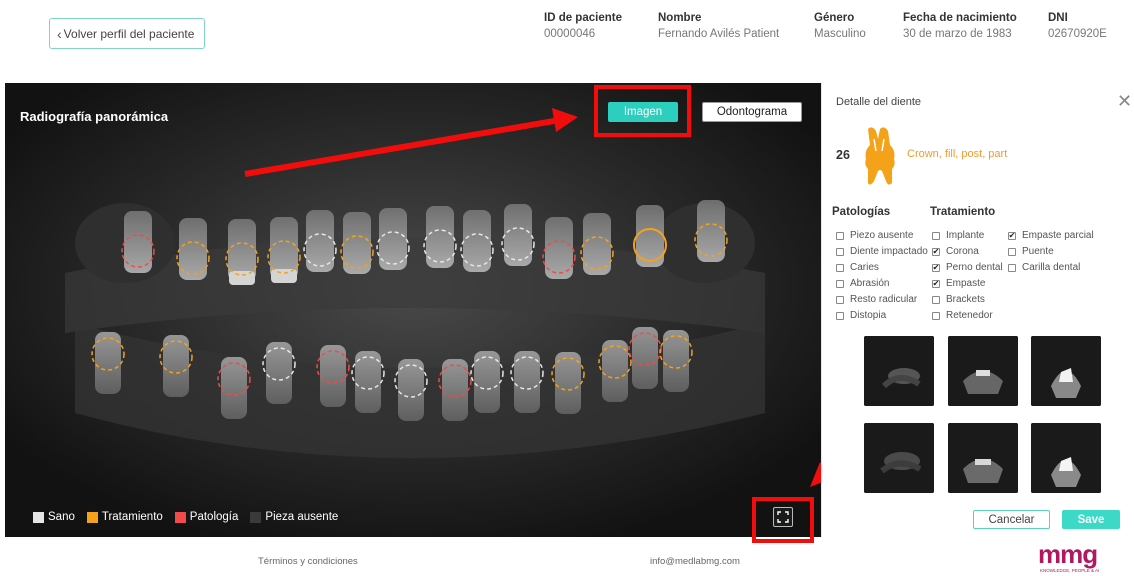 This screenshot has width=1134, height=576. Describe the element at coordinates (864, 267) in the screenshot. I see `pathology-label: Caries` at that location.